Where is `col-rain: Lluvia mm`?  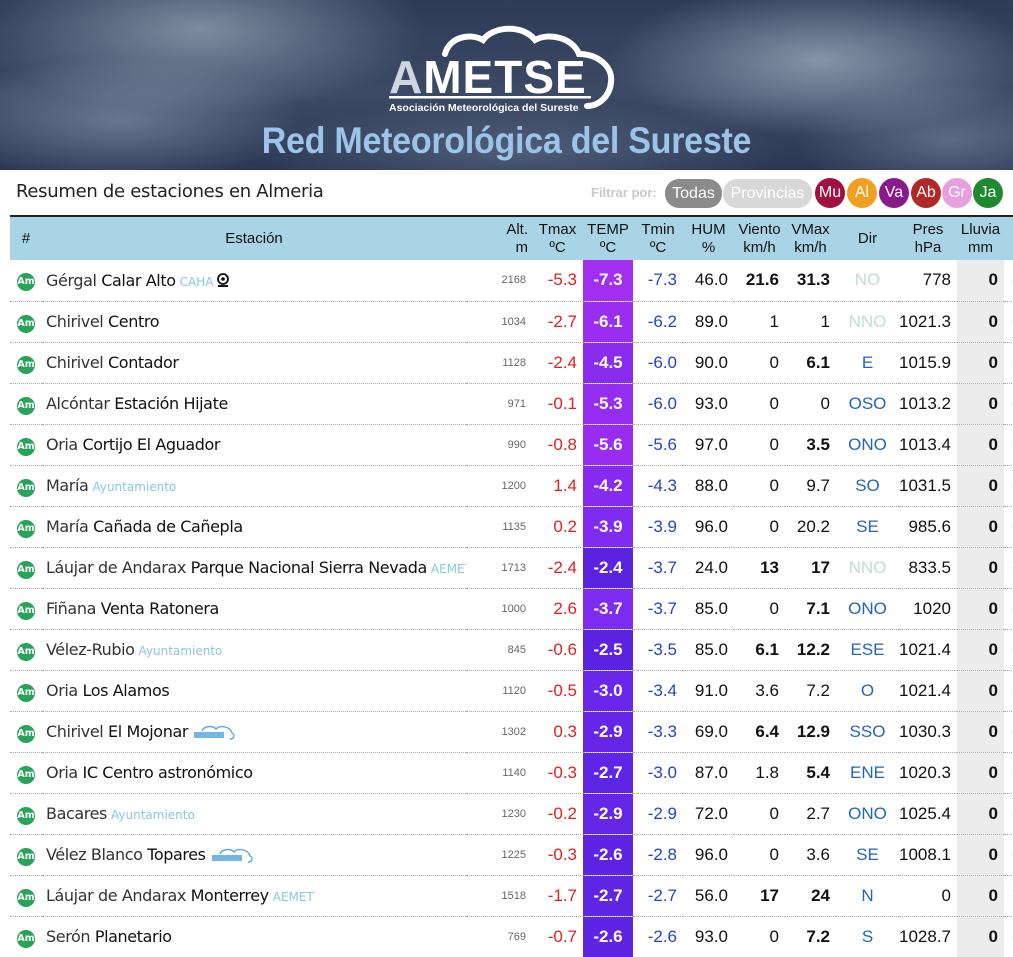
col-rain: Lluvia mm is located at coordinates (980, 237).